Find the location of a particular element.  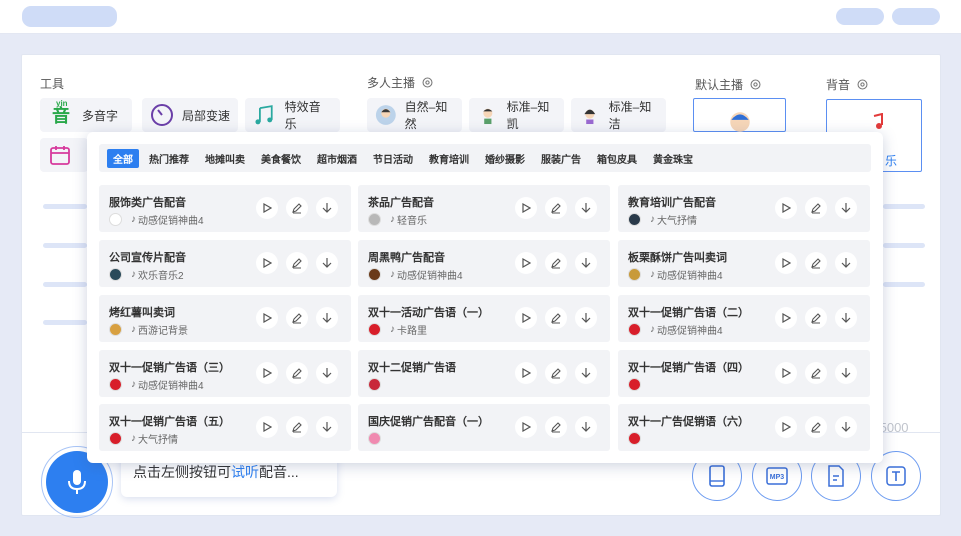

template-item: 双十一广告促销语（六） is located at coordinates (744, 427).